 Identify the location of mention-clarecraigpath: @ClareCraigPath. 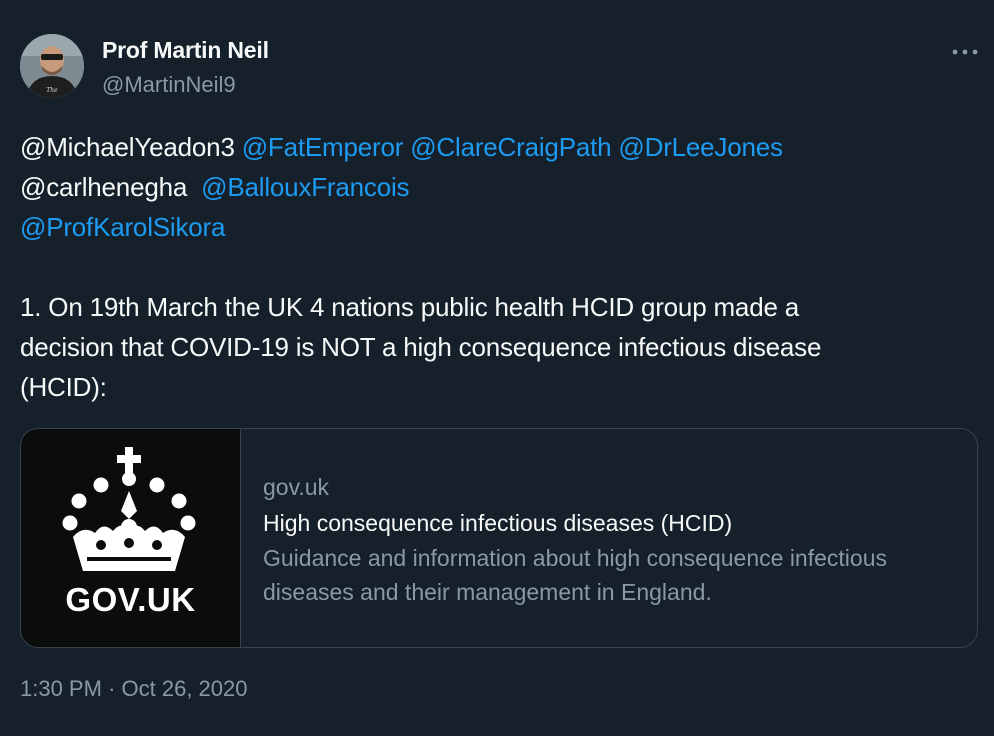
(510, 147).